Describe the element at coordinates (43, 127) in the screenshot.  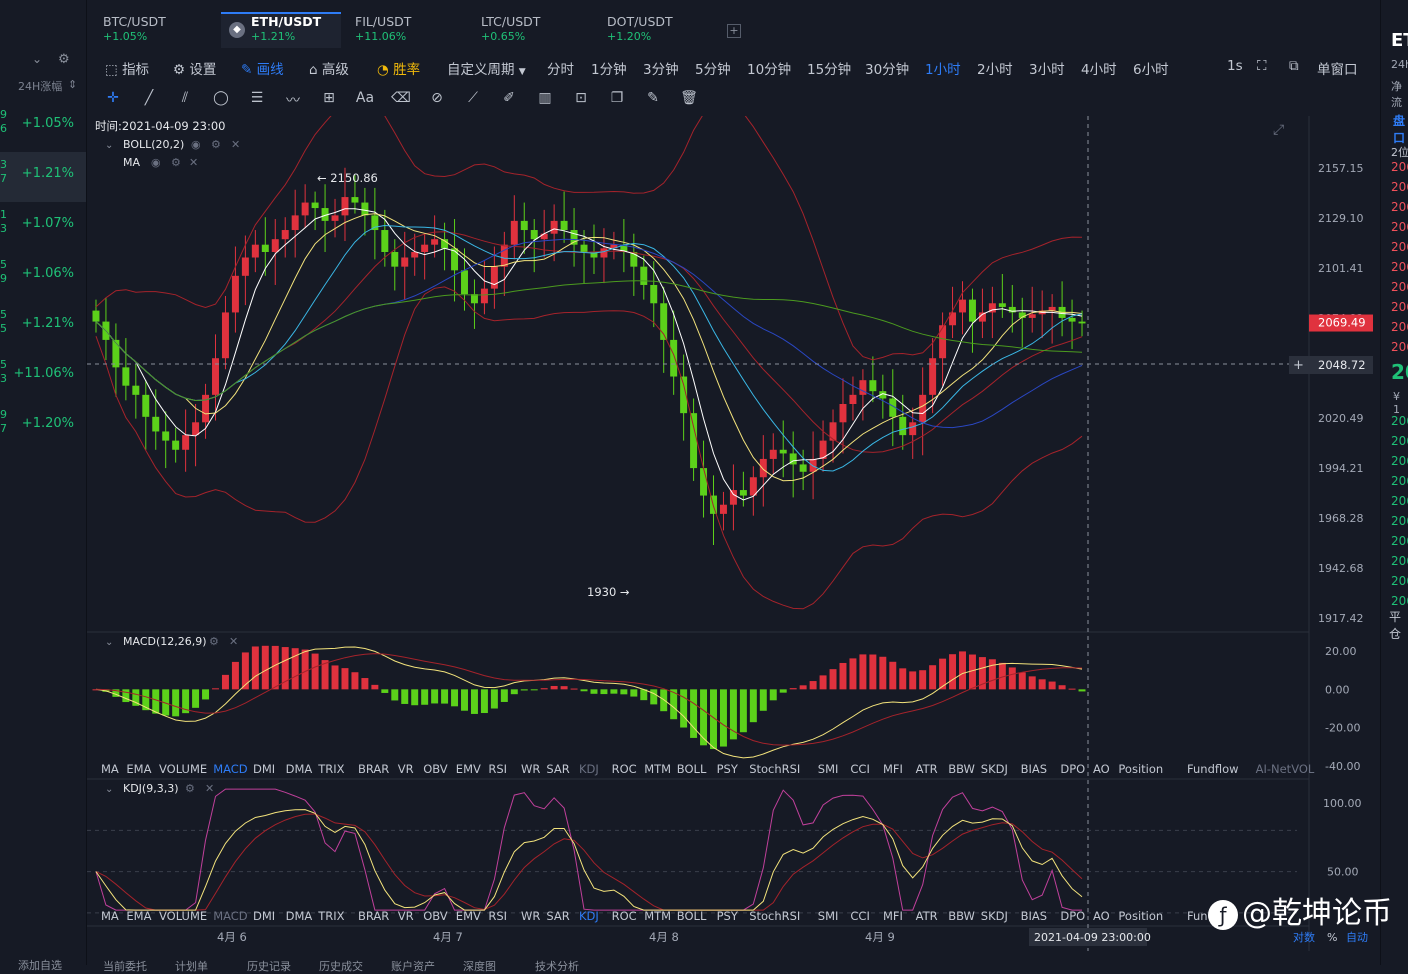
I see `market-list-item: 9 6 +1.05%` at that location.